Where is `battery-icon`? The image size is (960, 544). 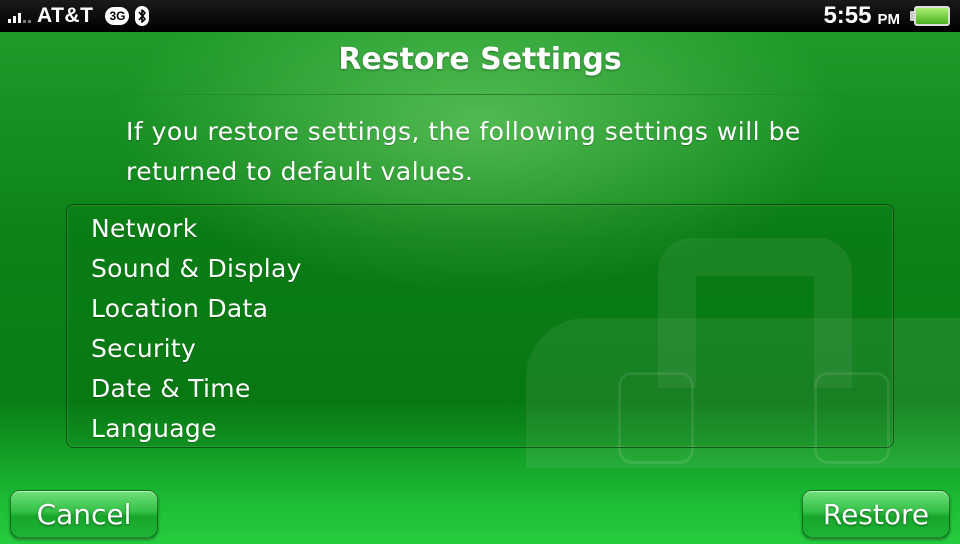
battery-icon is located at coordinates (930, 16).